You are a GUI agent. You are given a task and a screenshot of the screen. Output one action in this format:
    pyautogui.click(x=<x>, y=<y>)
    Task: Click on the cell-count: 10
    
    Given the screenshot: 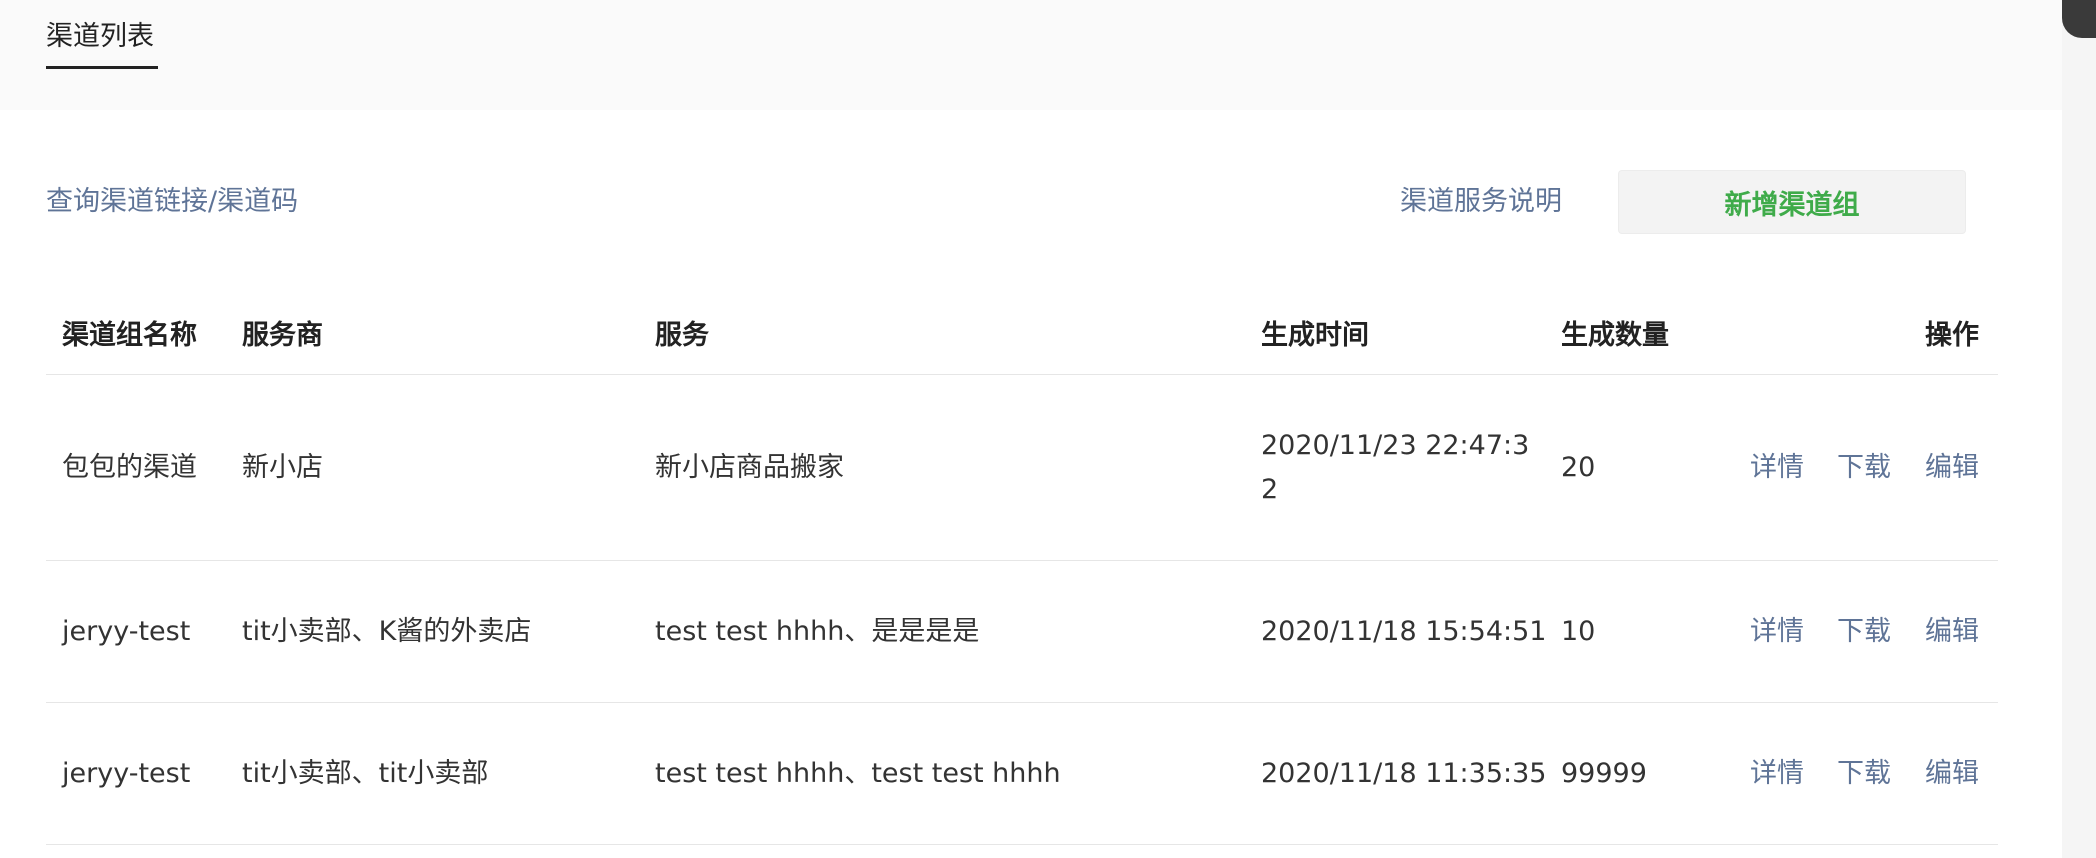 What is the action you would take?
    pyautogui.click(x=1578, y=631)
    